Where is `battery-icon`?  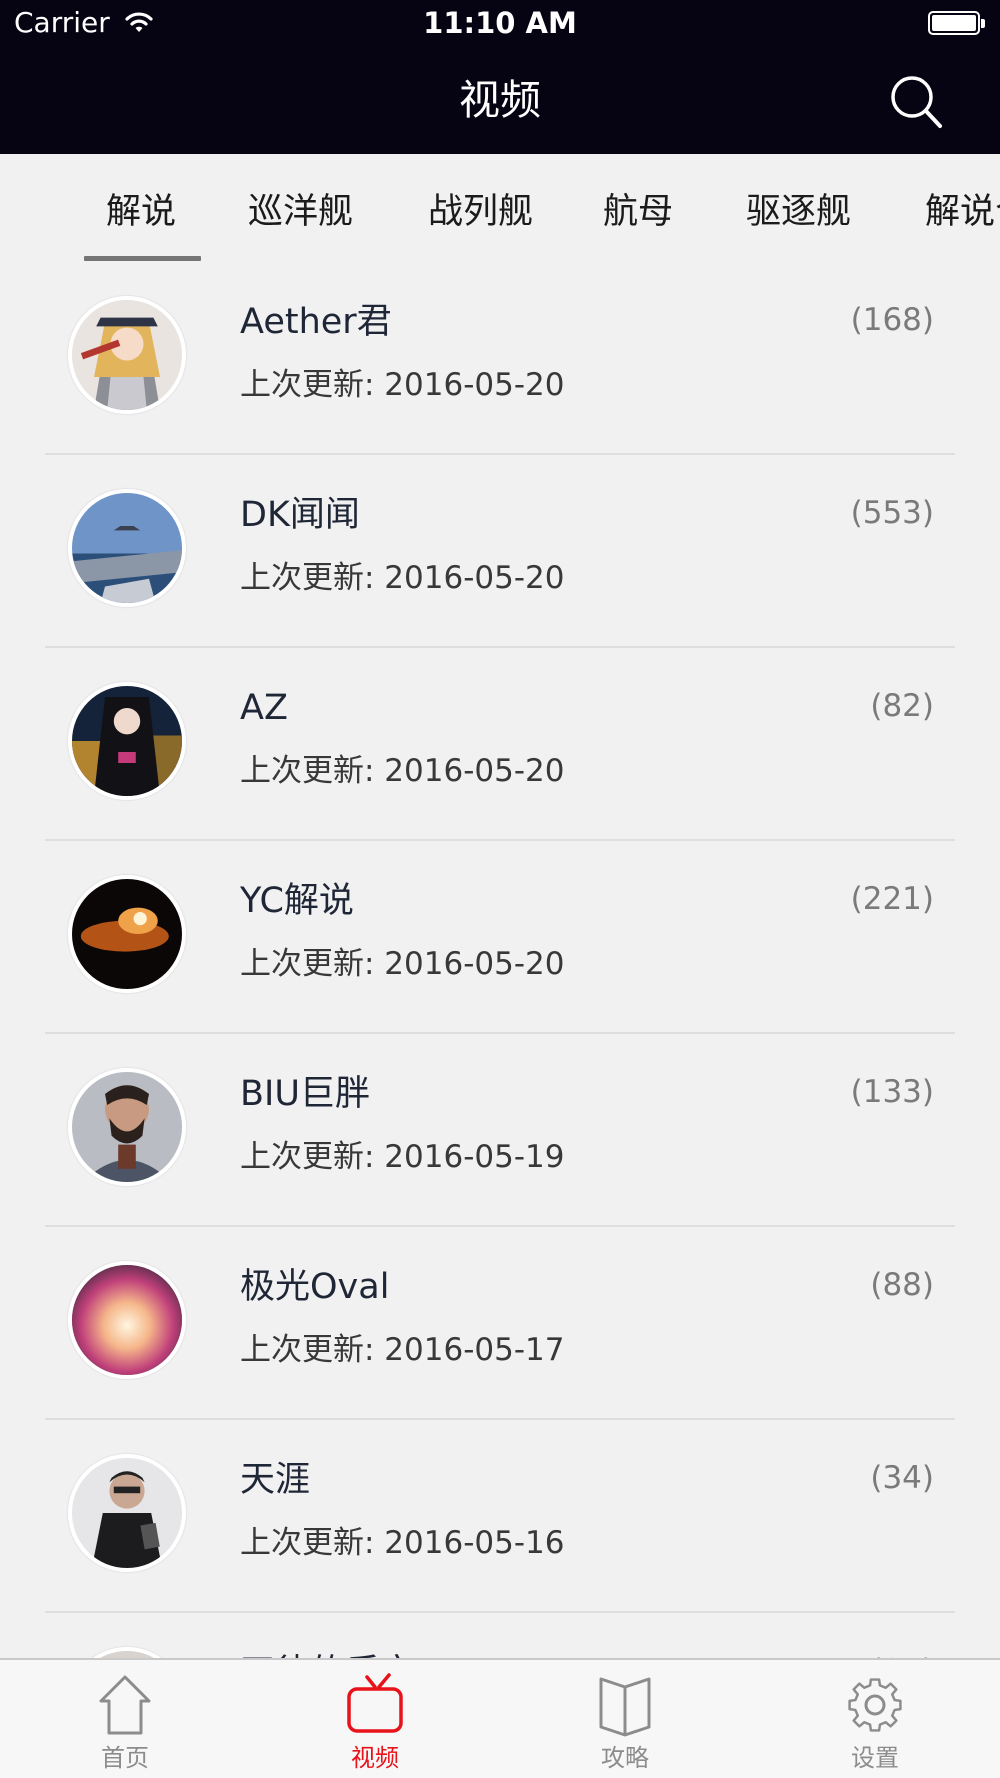
battery-icon is located at coordinates (957, 24).